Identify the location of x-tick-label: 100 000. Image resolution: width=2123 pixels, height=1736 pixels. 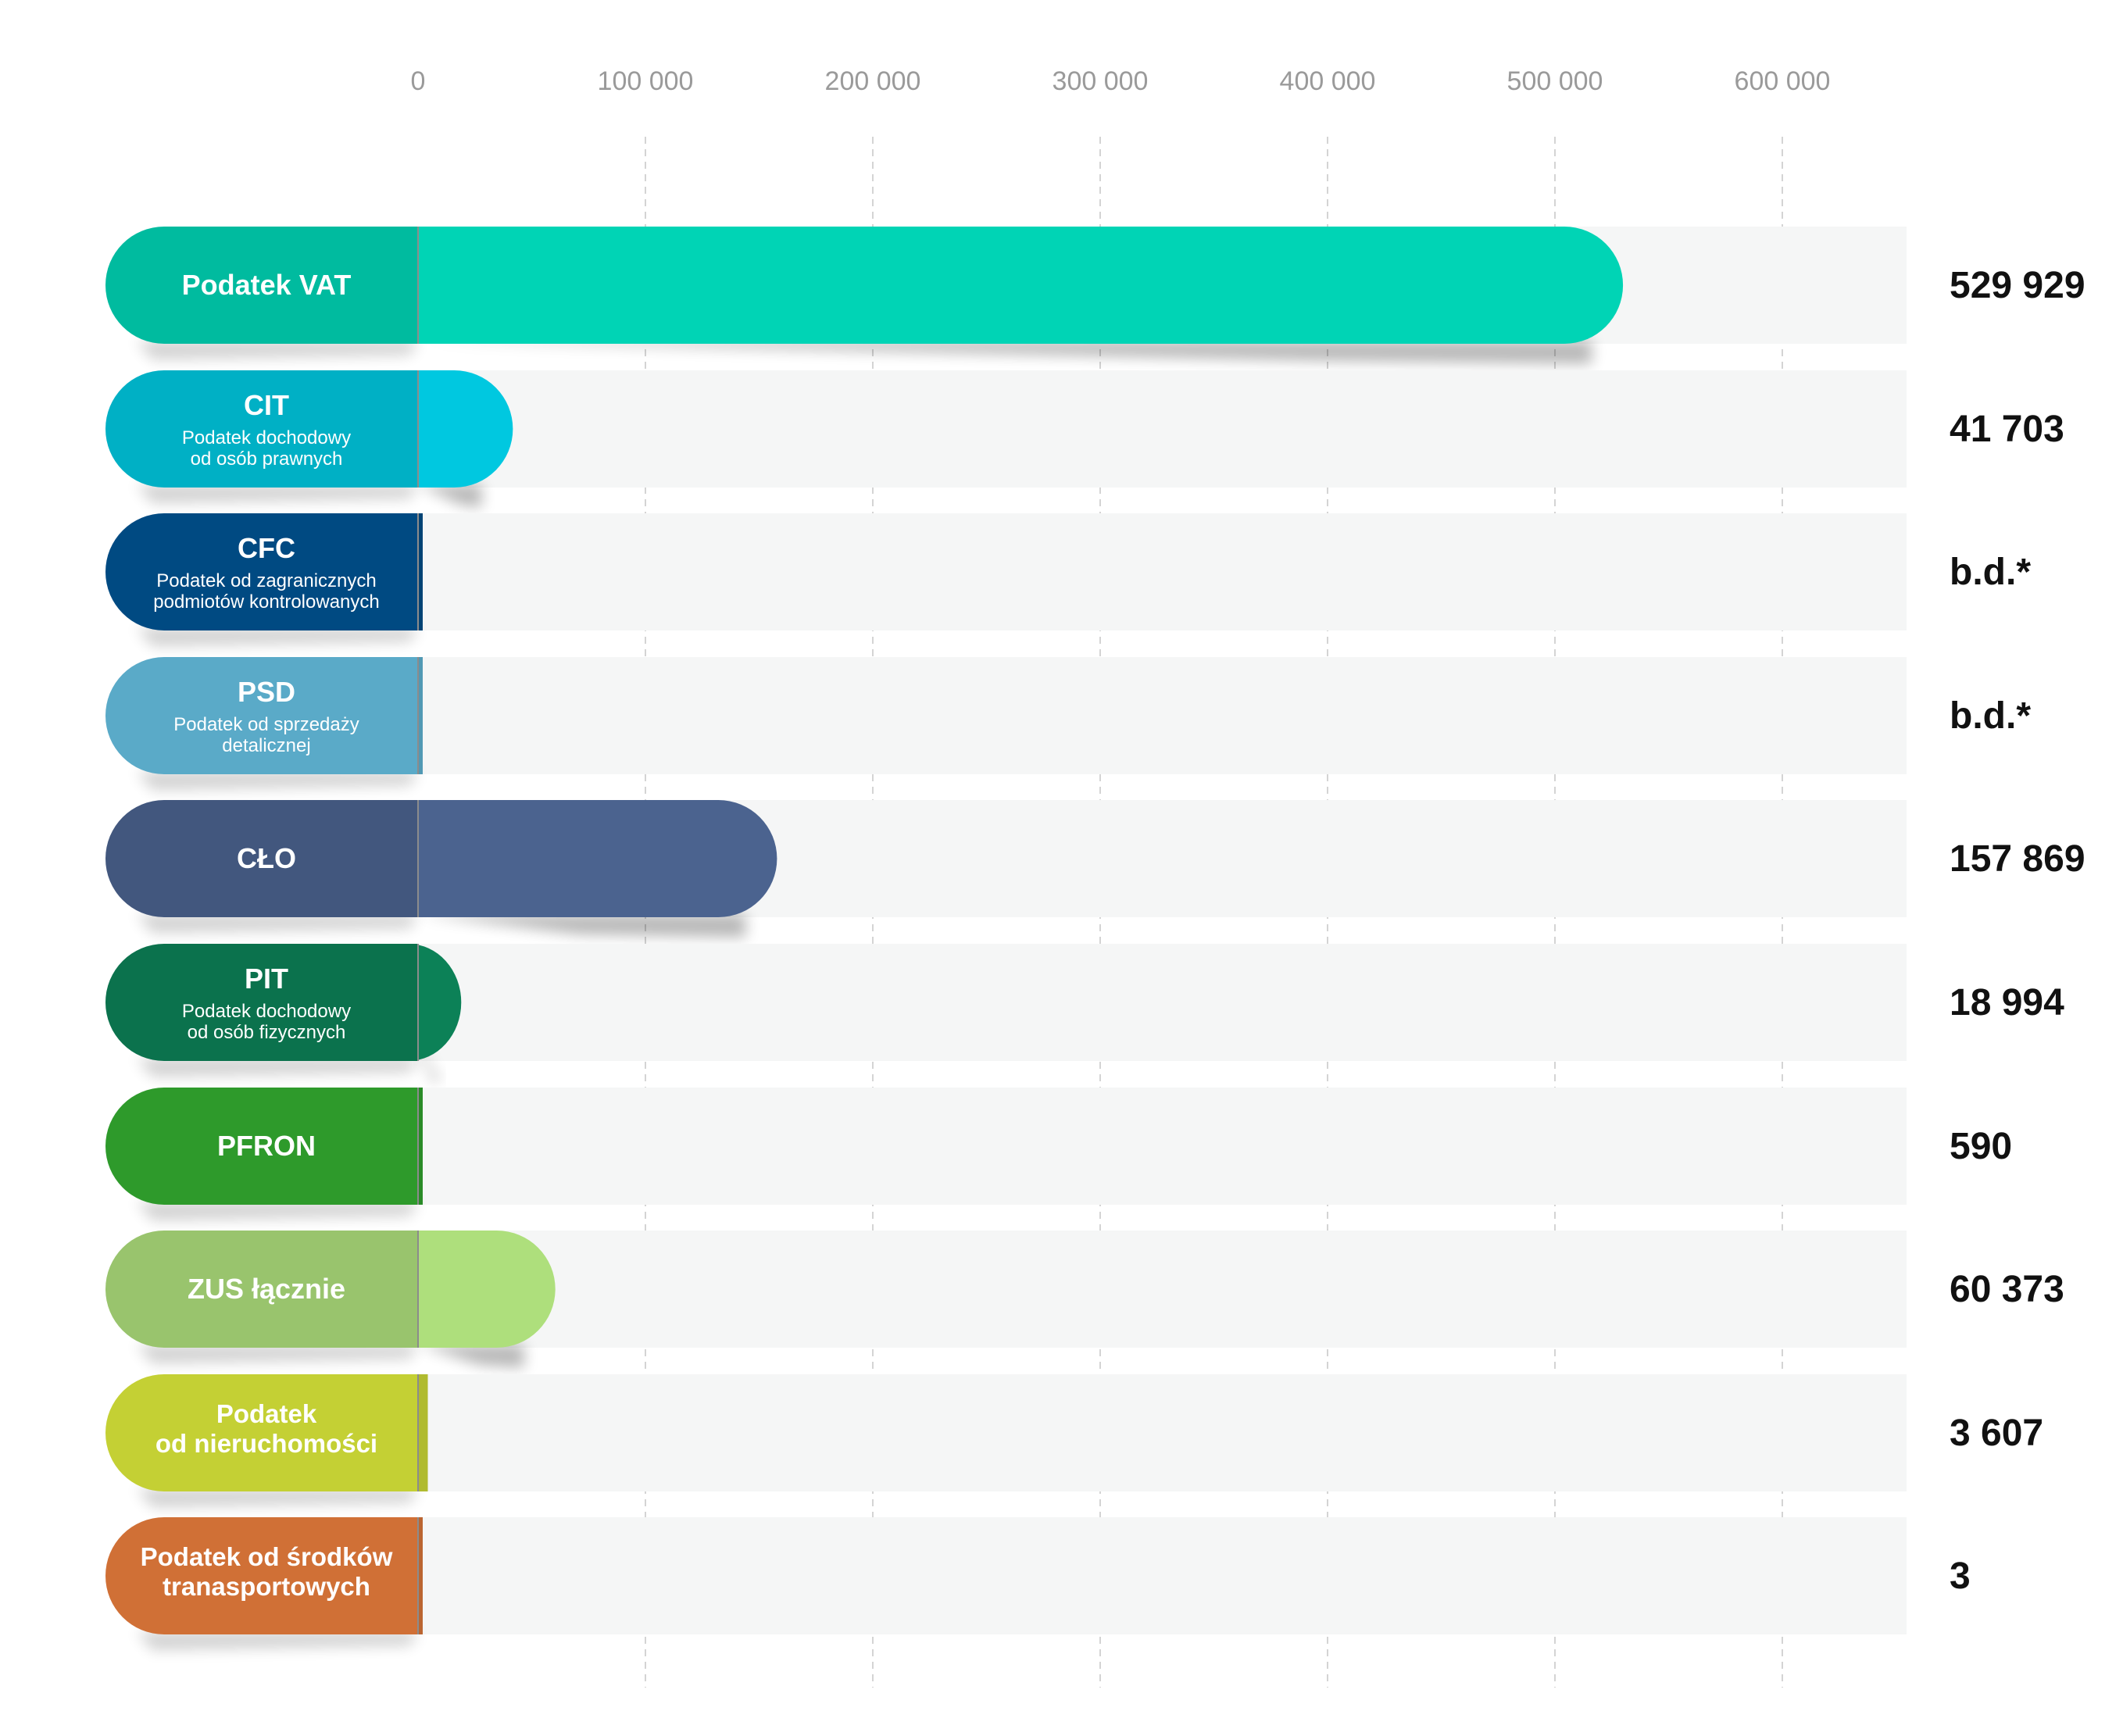
(646, 81).